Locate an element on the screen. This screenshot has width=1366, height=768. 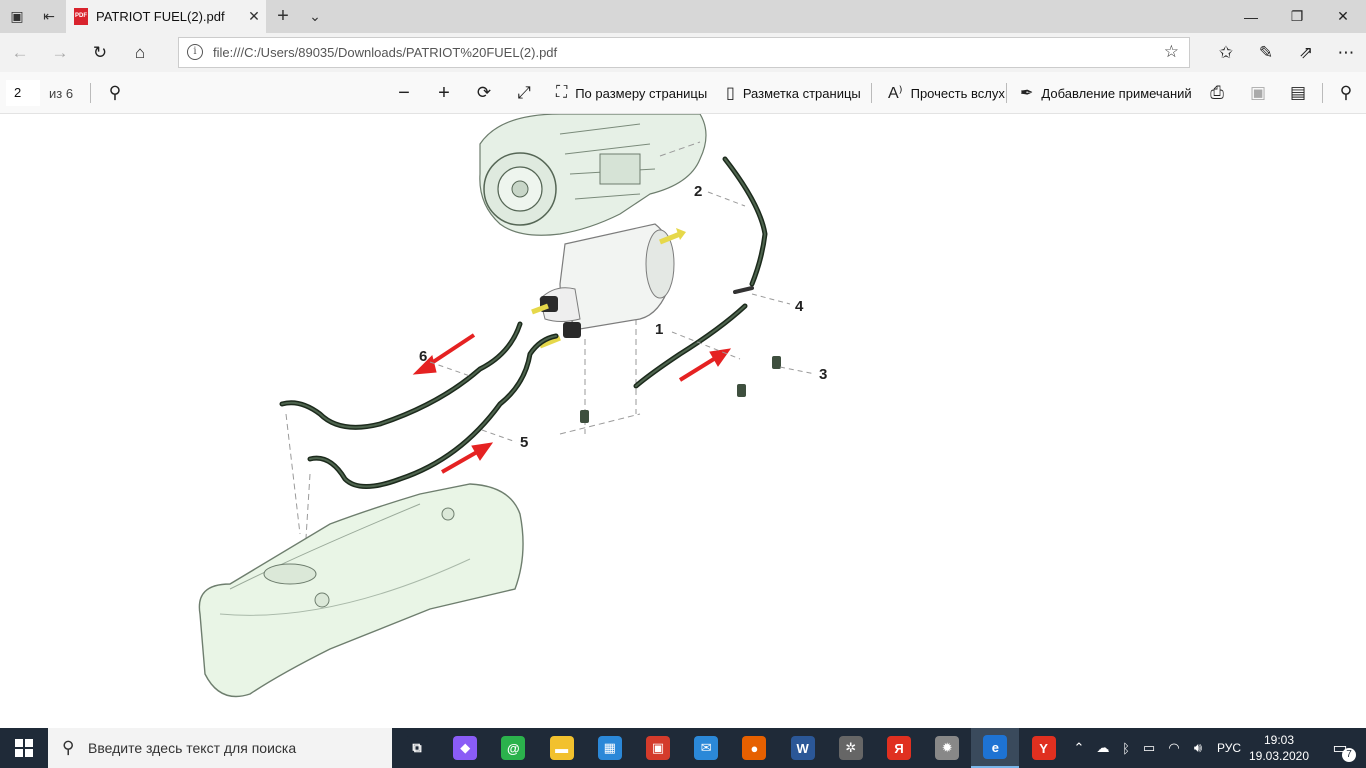
taskbar-app-task-view: ⧉ is located at coordinates (417, 748).